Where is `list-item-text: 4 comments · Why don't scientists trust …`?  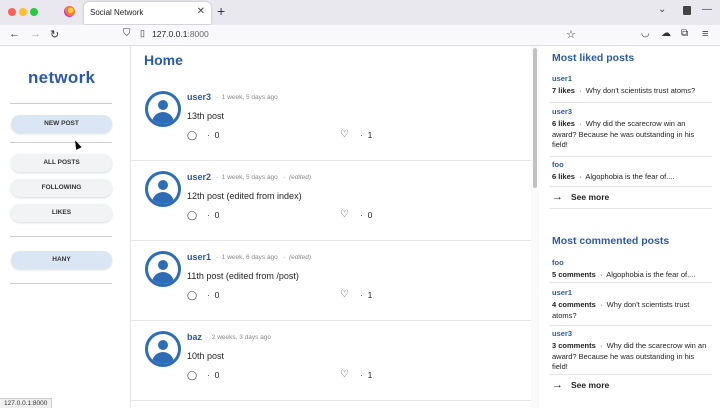
list-item-text: 4 comments · Why don't scientists trust … is located at coordinates (621, 310).